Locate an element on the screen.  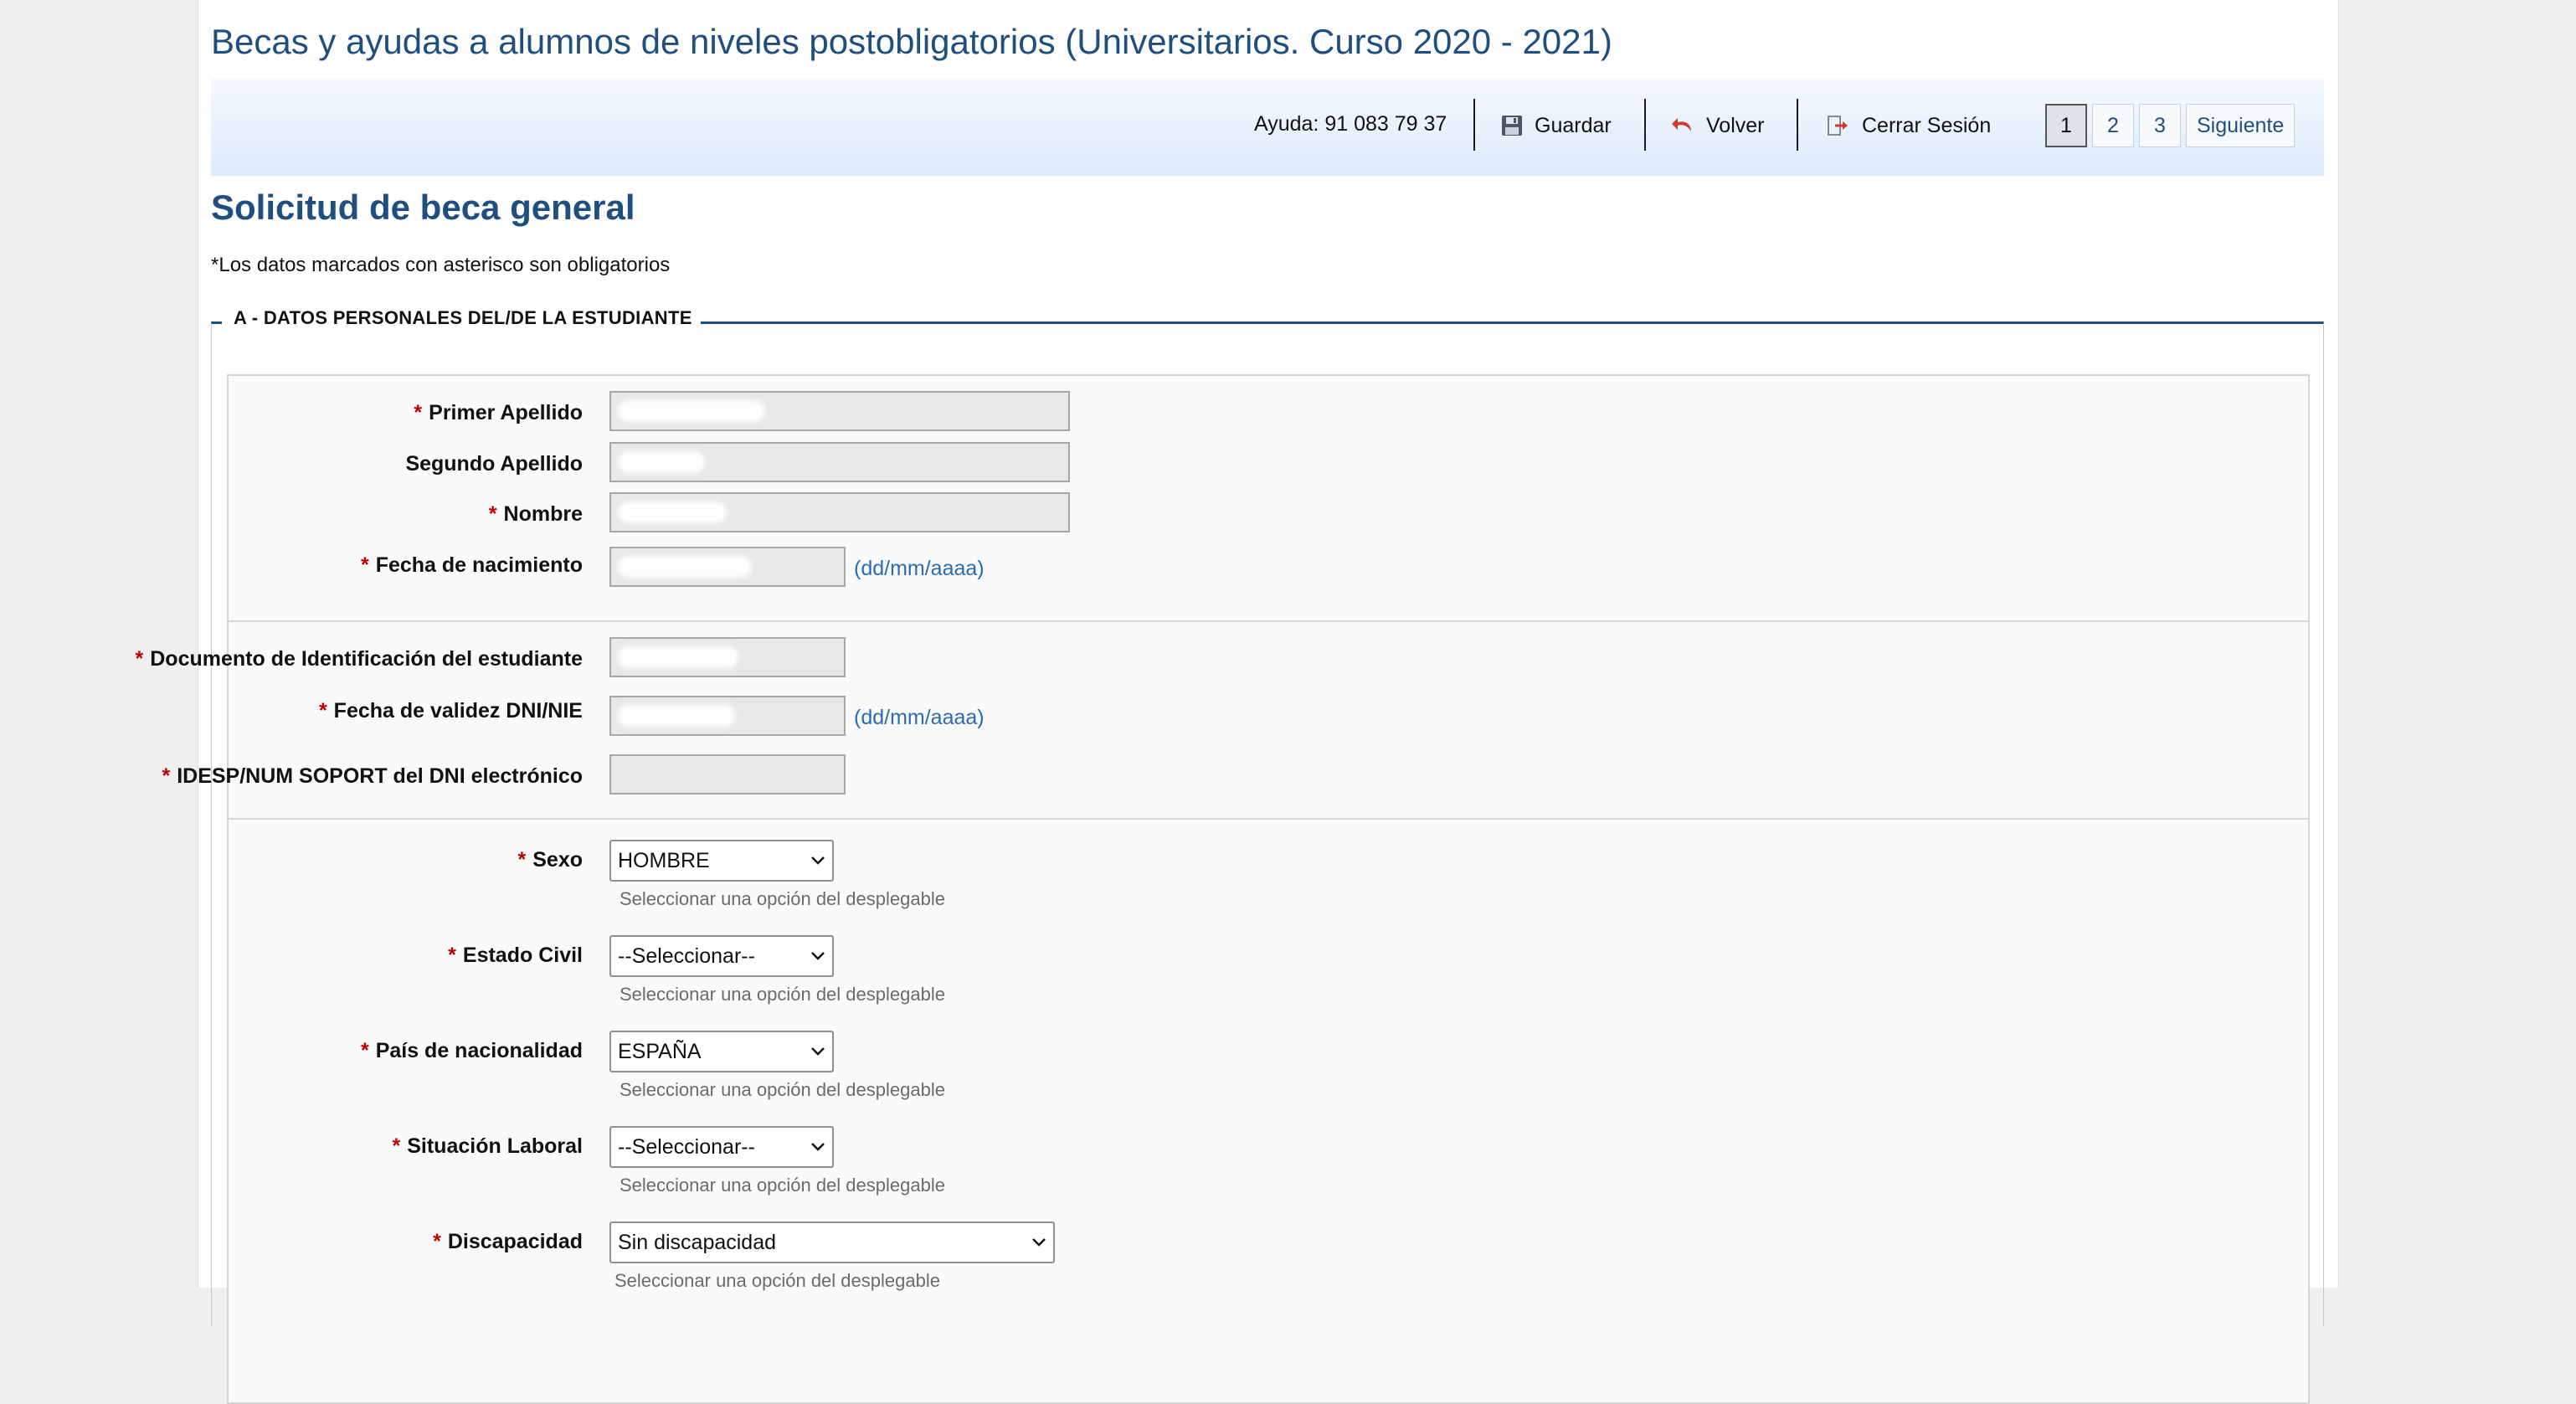
documento-input is located at coordinates (727, 657).